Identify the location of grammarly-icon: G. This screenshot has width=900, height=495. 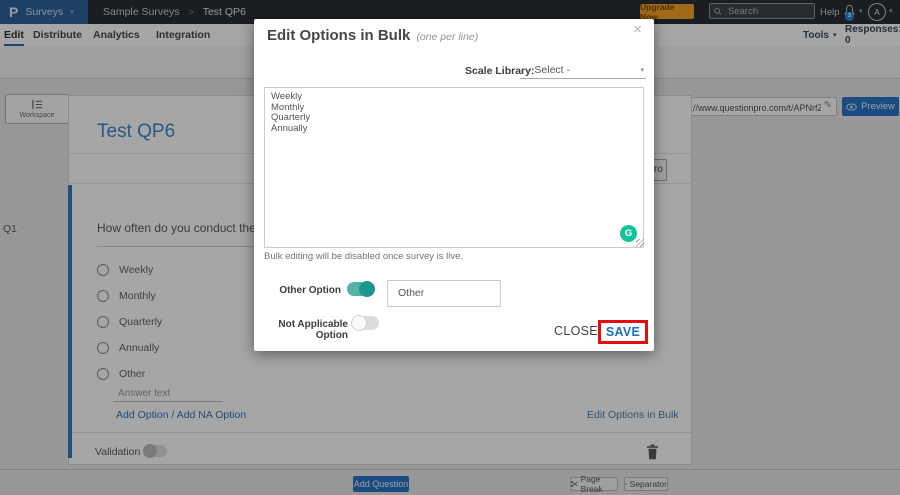
(628, 233).